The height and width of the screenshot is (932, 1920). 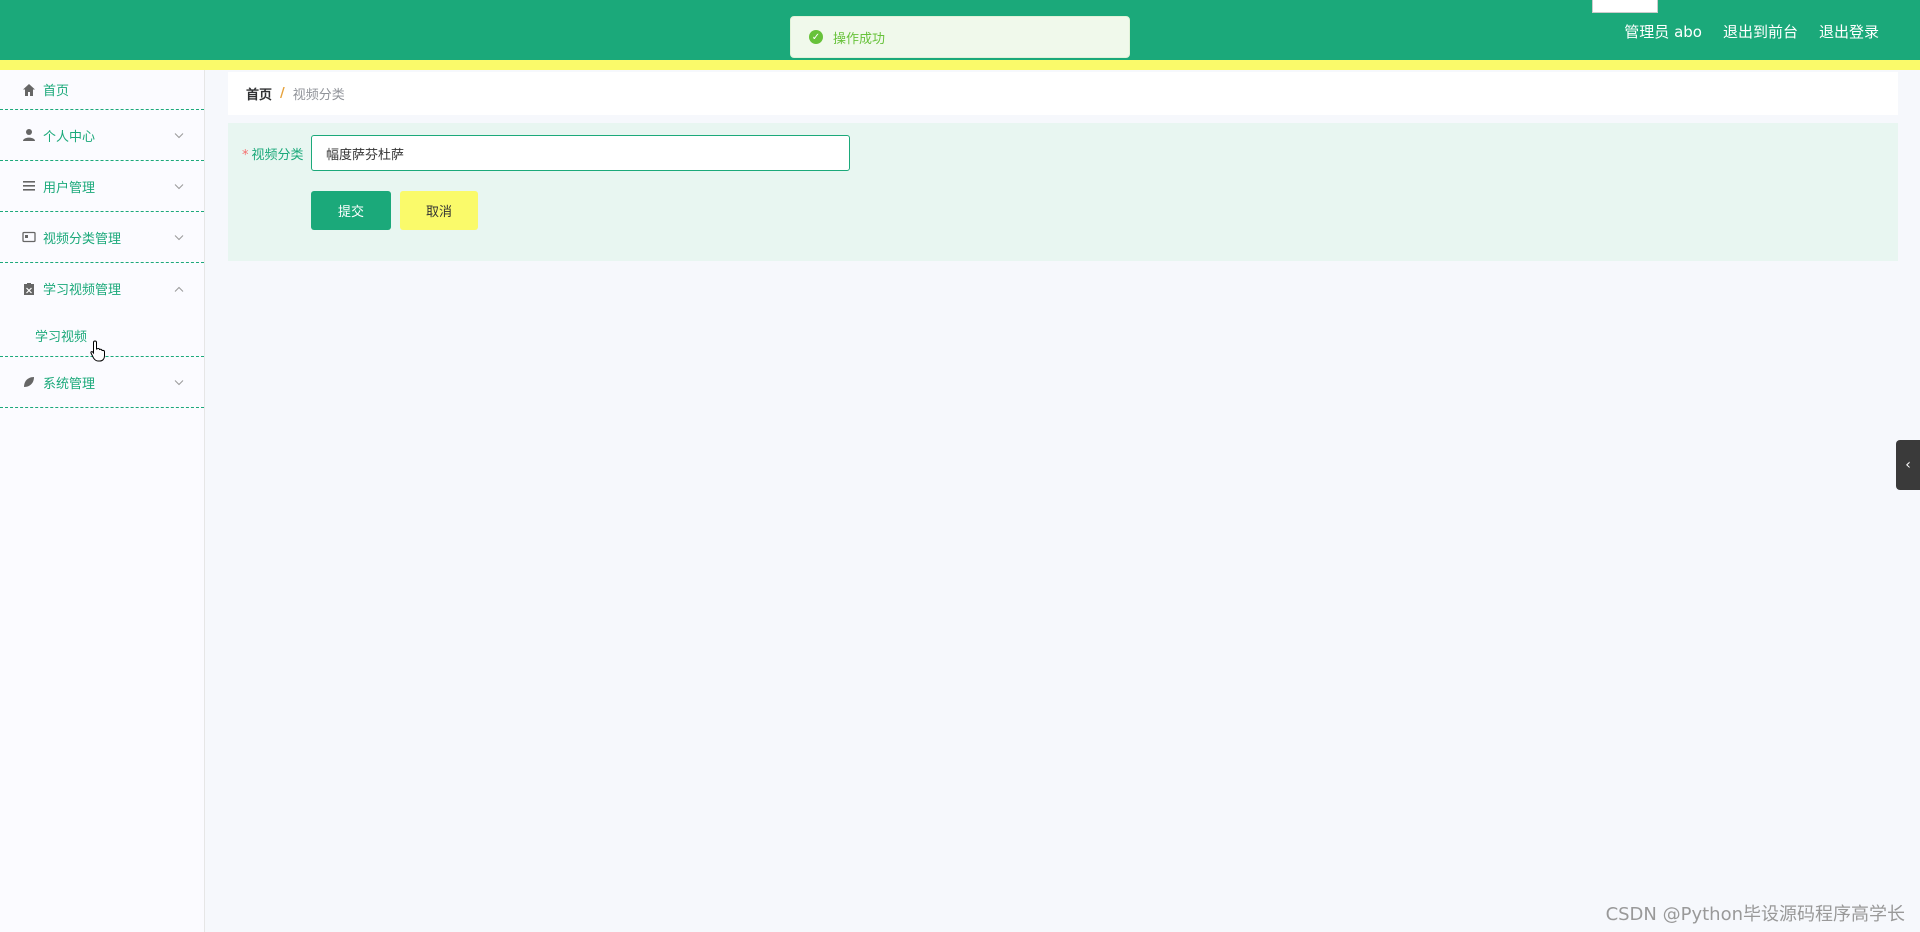 I want to click on chevron-up-icon, so click(x=179, y=288).